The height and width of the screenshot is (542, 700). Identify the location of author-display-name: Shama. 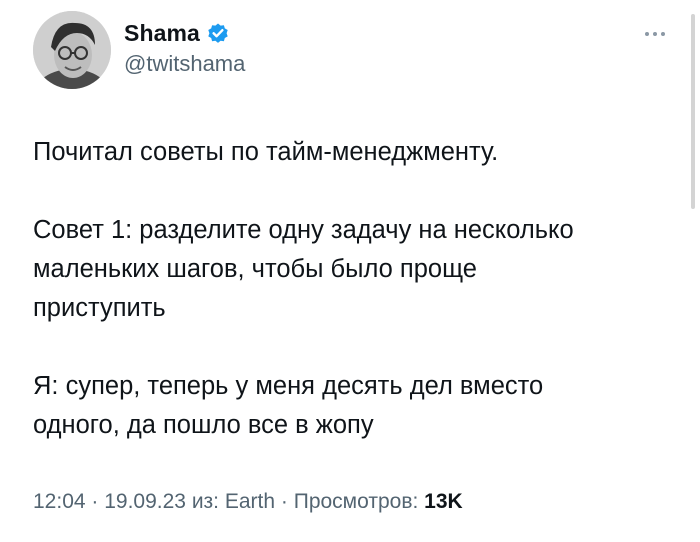
(162, 33).